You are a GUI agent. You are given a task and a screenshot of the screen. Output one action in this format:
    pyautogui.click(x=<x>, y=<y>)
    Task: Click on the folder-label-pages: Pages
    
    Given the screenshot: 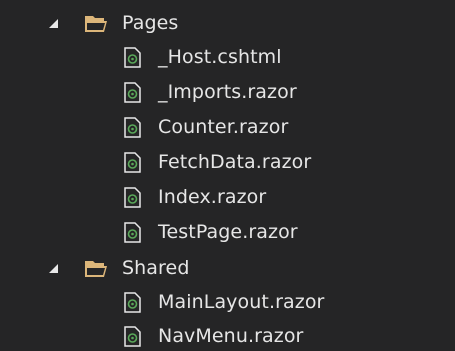 What is the action you would take?
    pyautogui.click(x=150, y=23)
    